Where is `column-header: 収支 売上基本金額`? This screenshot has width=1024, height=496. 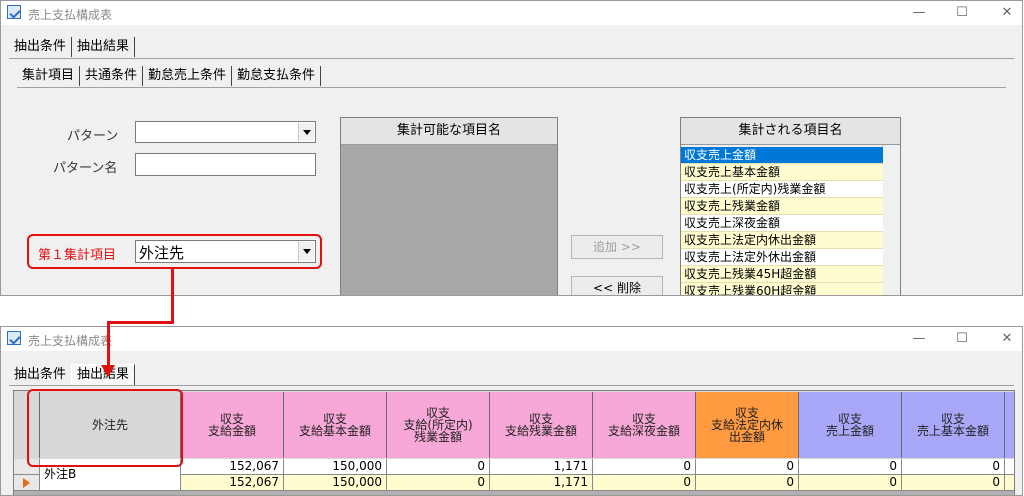
column-header: 収支 売上基本金額 is located at coordinates (953, 425).